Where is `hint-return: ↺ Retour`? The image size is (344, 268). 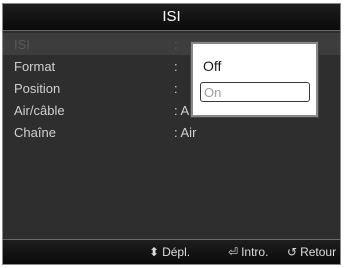 hint-return: ↺ Retour is located at coordinates (311, 252).